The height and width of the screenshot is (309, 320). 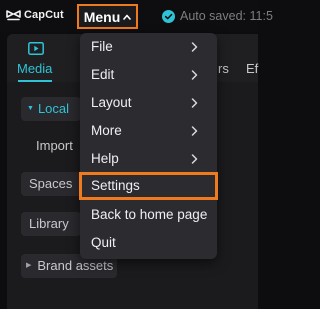 I want to click on autosave-status: Auto saved: 11:5, so click(x=217, y=16).